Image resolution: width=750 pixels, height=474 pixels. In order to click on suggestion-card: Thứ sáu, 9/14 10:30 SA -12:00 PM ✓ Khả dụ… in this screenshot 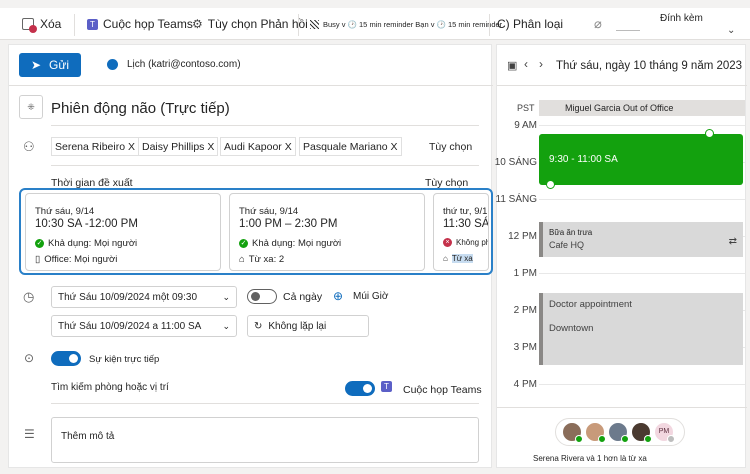, I will do `click(123, 232)`.